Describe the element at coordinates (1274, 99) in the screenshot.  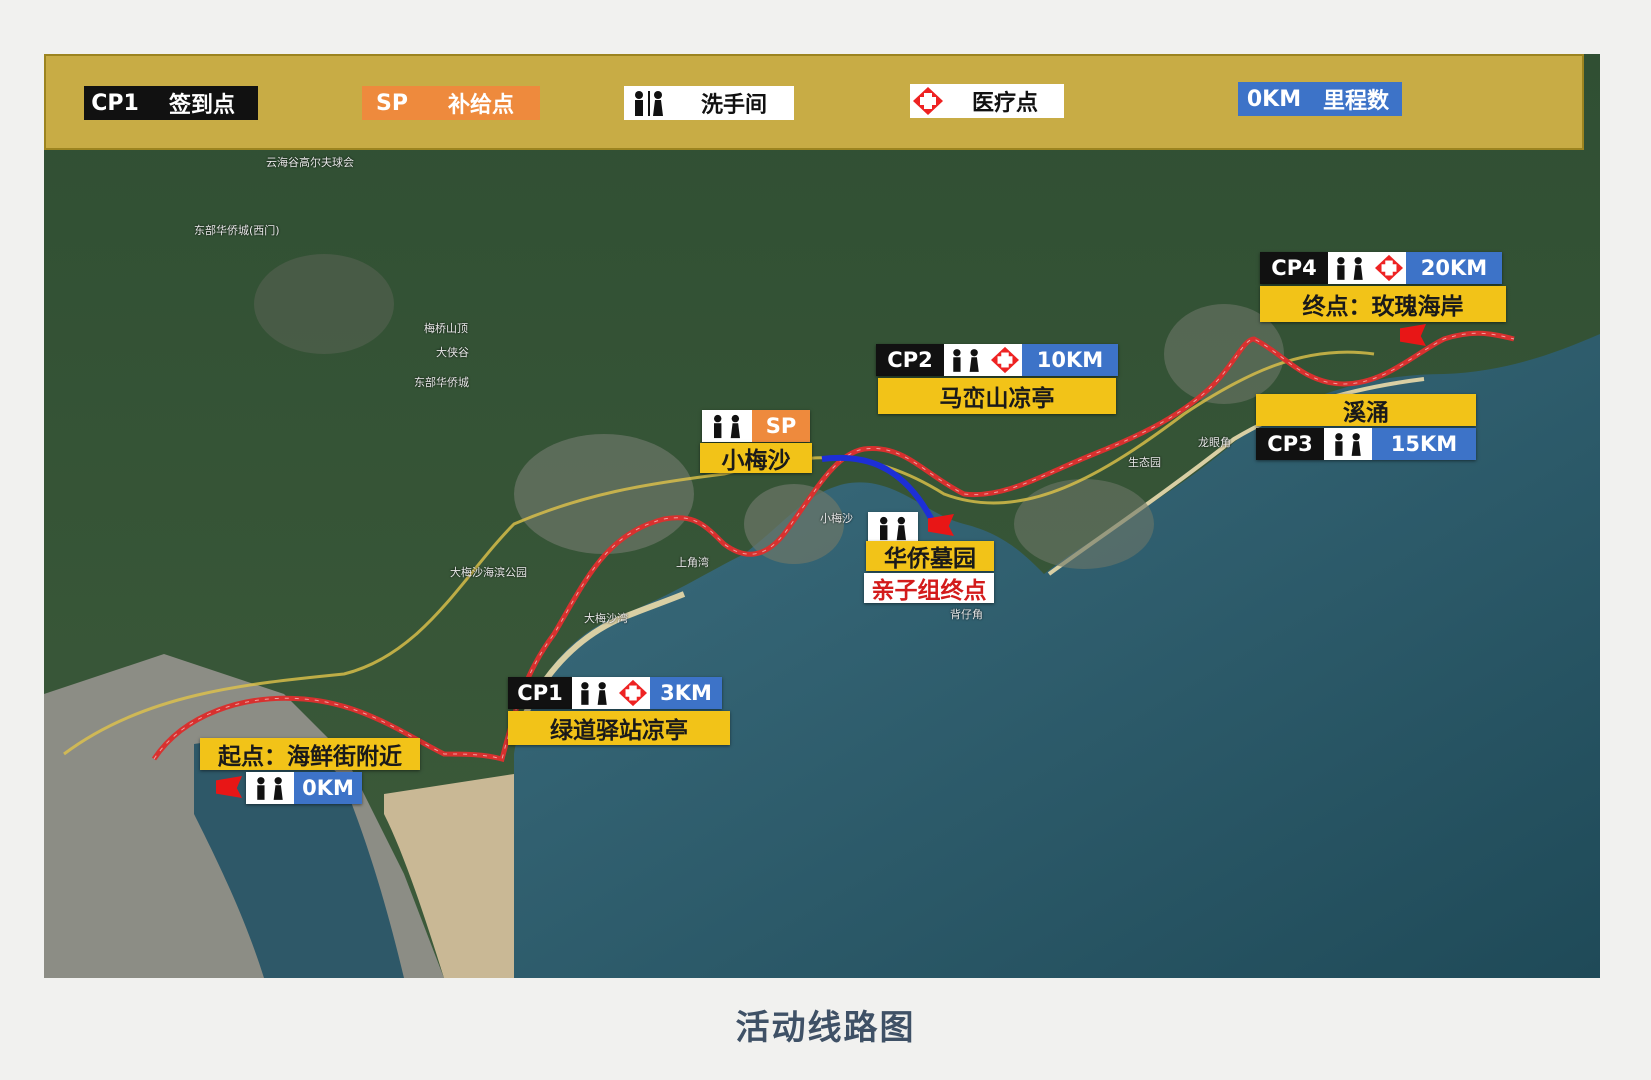
I see `legend-distance-code: 0KM` at that location.